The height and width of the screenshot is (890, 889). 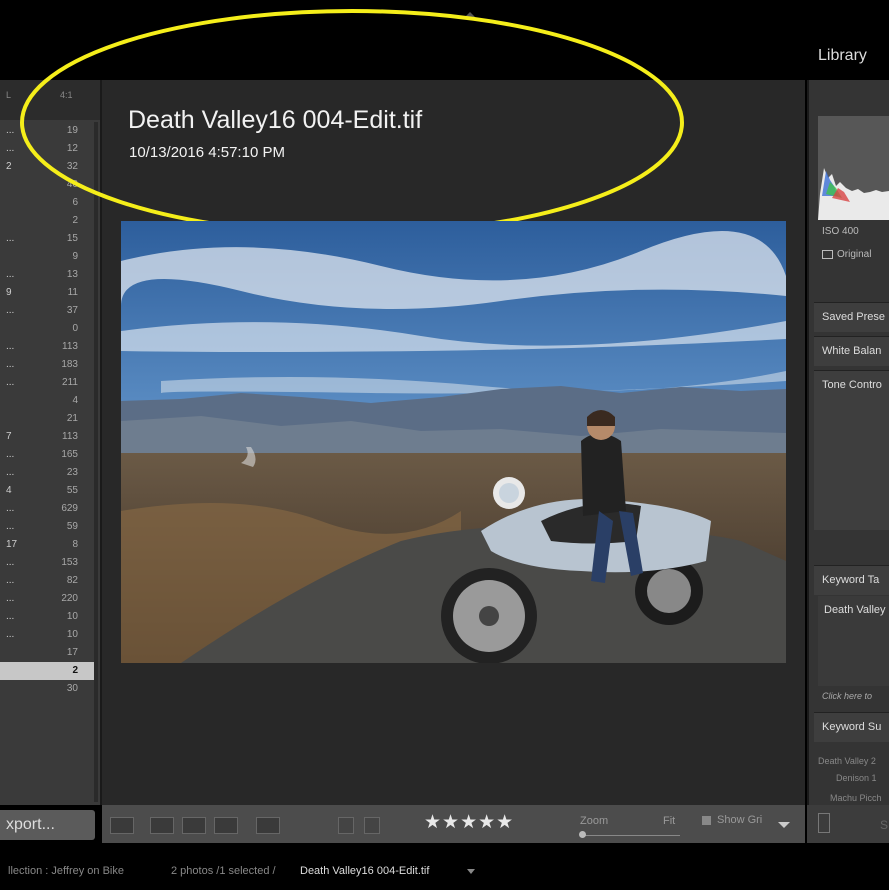 I want to click on star-rating: ★★★★★, so click(x=469, y=822).